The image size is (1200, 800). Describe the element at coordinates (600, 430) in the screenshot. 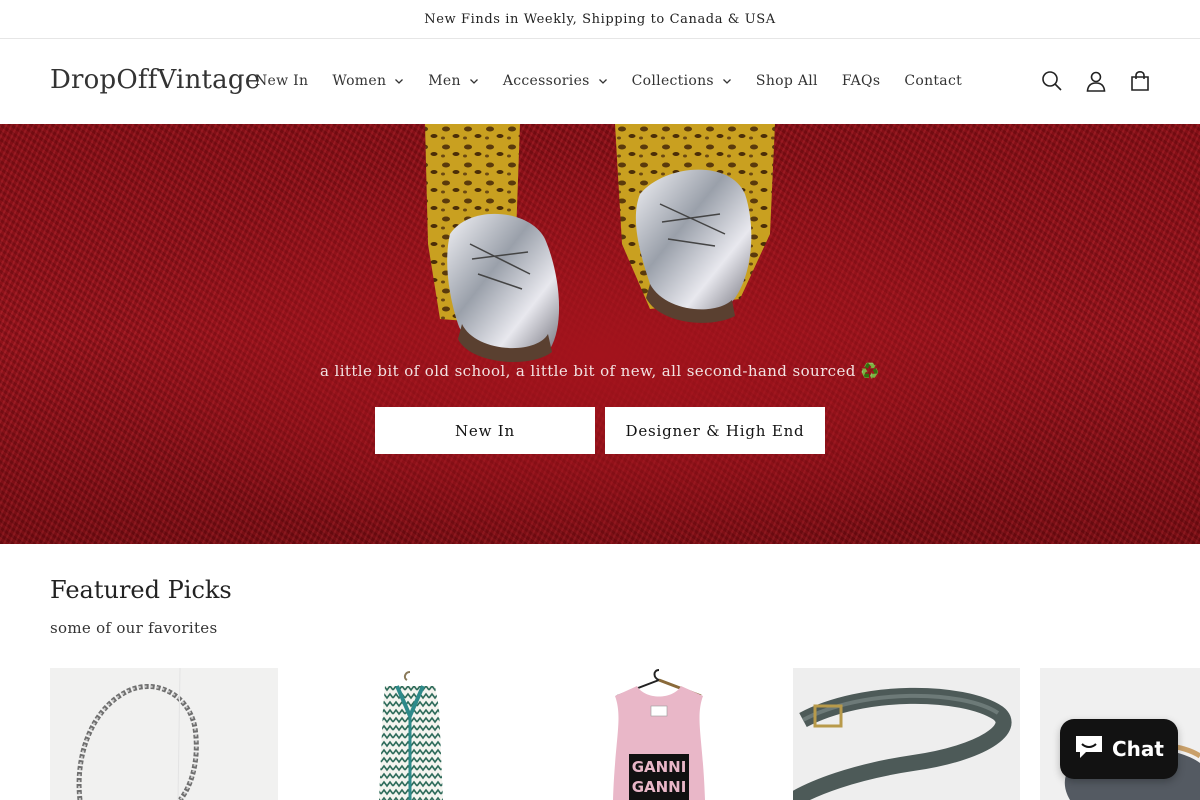

I see `hero-buttons: New In Designer & High End` at that location.